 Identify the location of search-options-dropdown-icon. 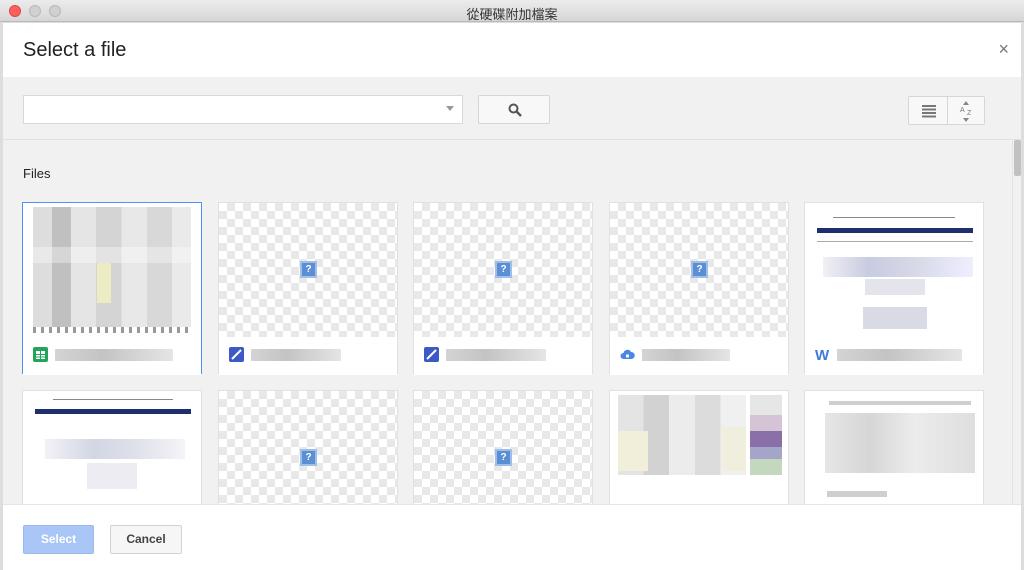
(450, 108).